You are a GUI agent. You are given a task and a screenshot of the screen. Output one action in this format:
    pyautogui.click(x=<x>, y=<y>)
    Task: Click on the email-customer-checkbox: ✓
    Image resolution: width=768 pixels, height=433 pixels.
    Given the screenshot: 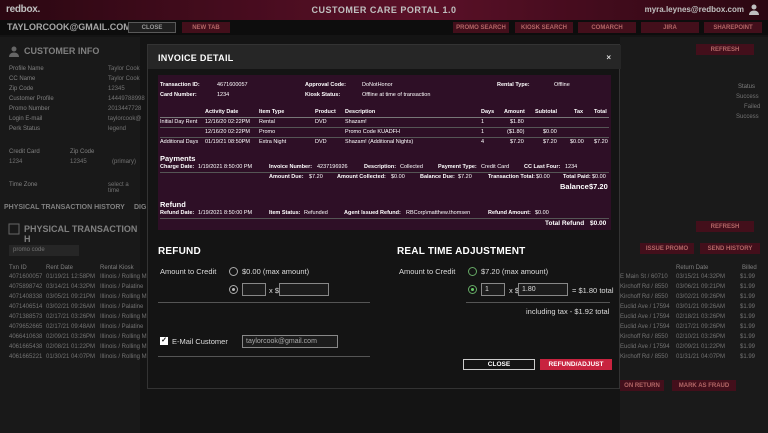 What is the action you would take?
    pyautogui.click(x=164, y=341)
    